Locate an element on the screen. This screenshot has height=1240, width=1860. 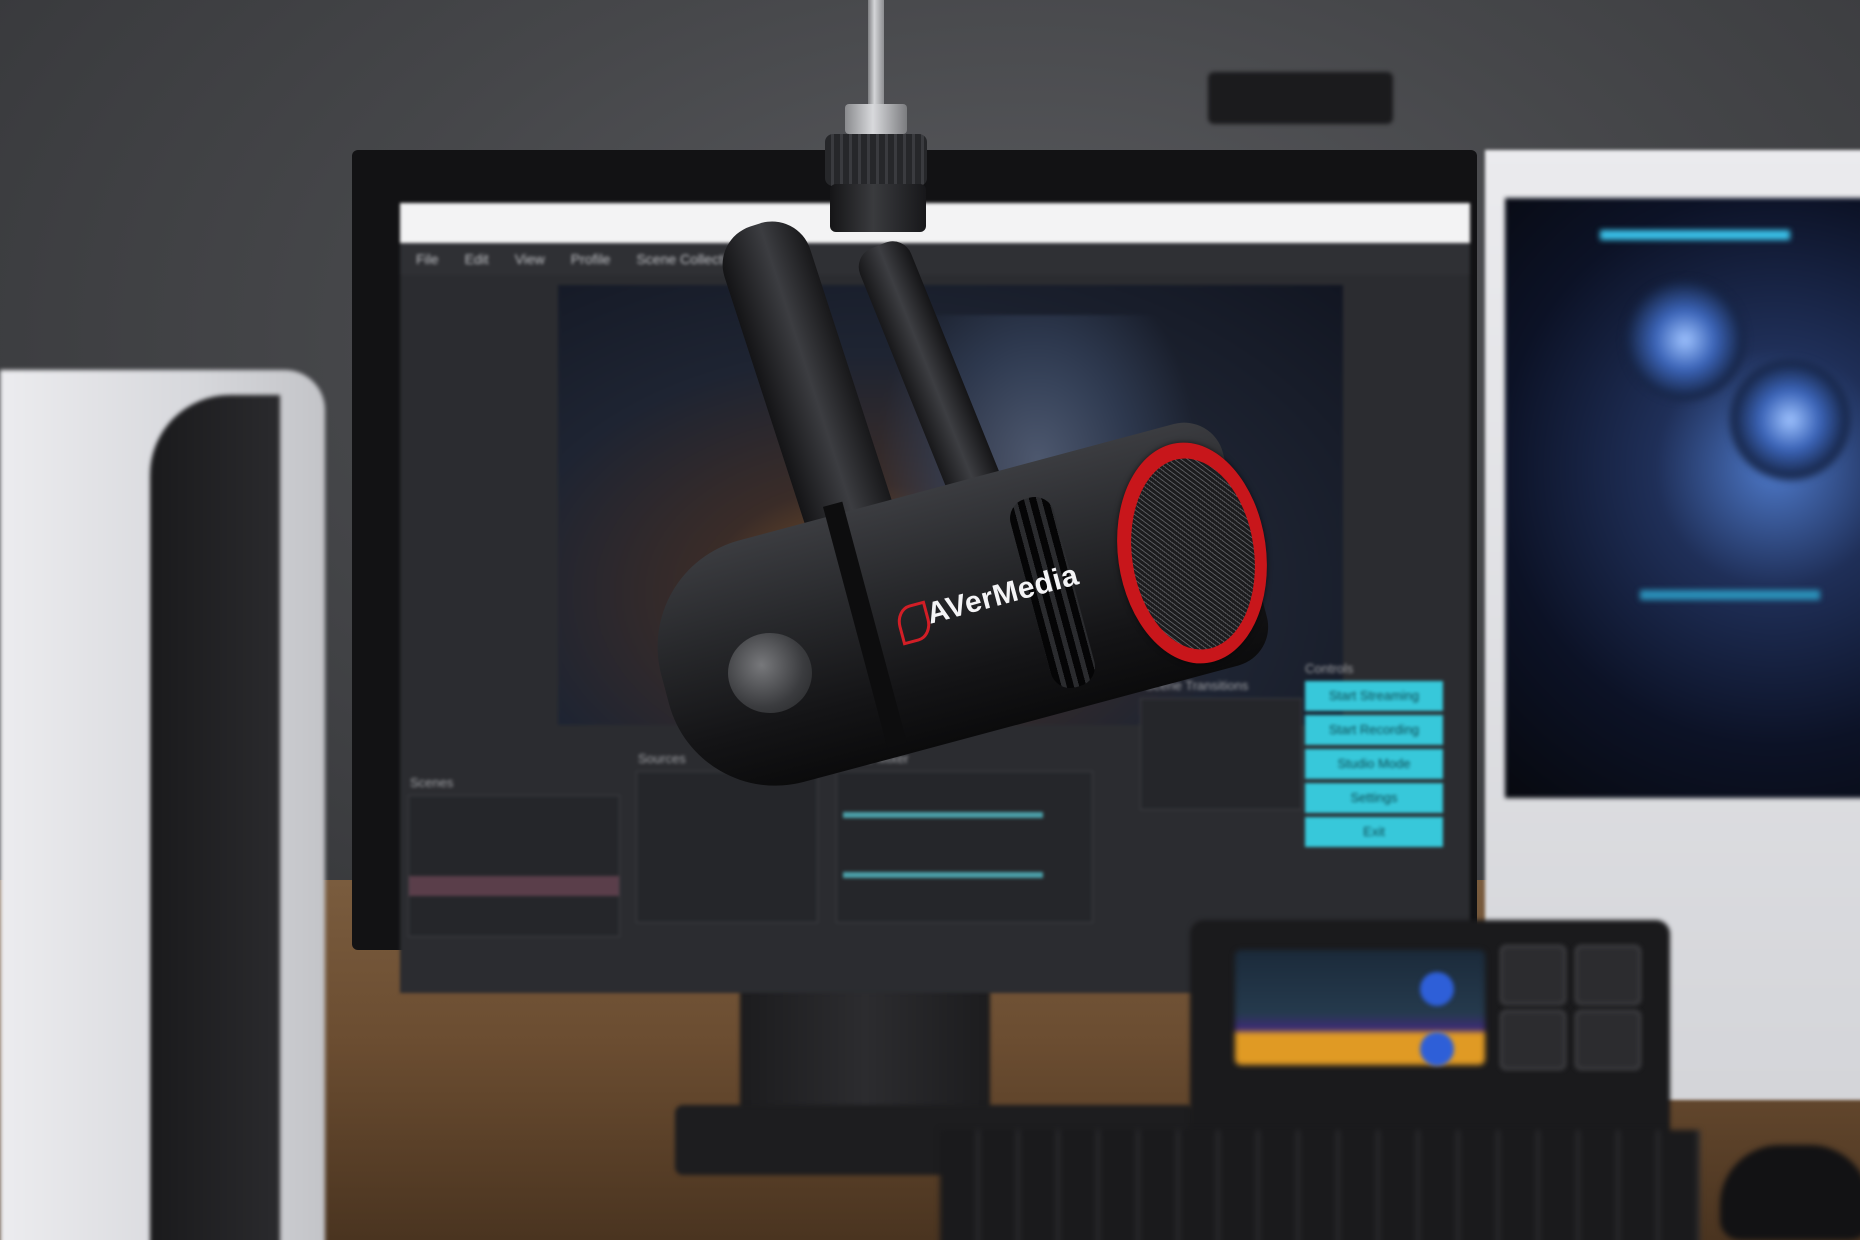
keyboard is located at coordinates (1320, 1185).